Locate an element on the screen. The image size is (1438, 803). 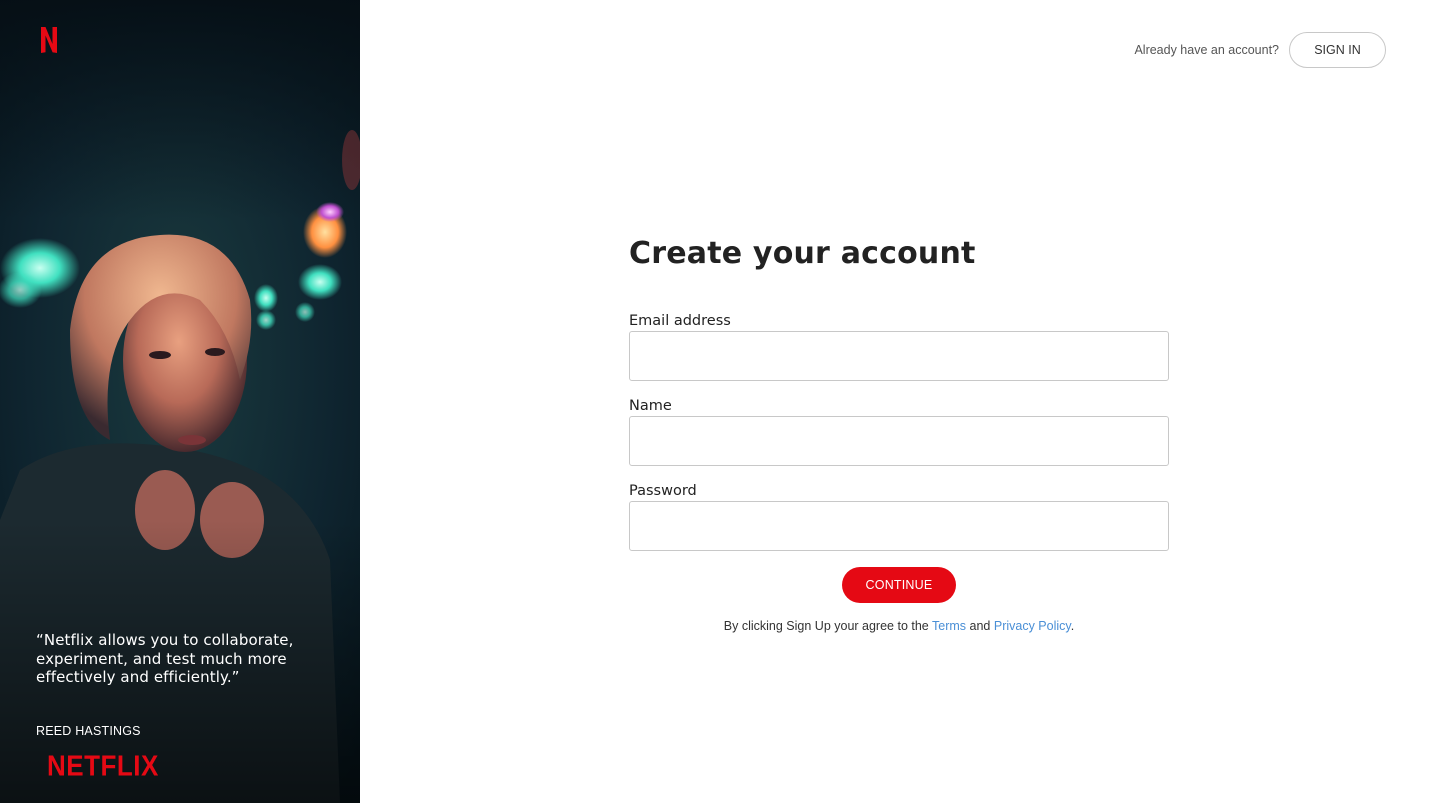
terms-and: and is located at coordinates (980, 626).